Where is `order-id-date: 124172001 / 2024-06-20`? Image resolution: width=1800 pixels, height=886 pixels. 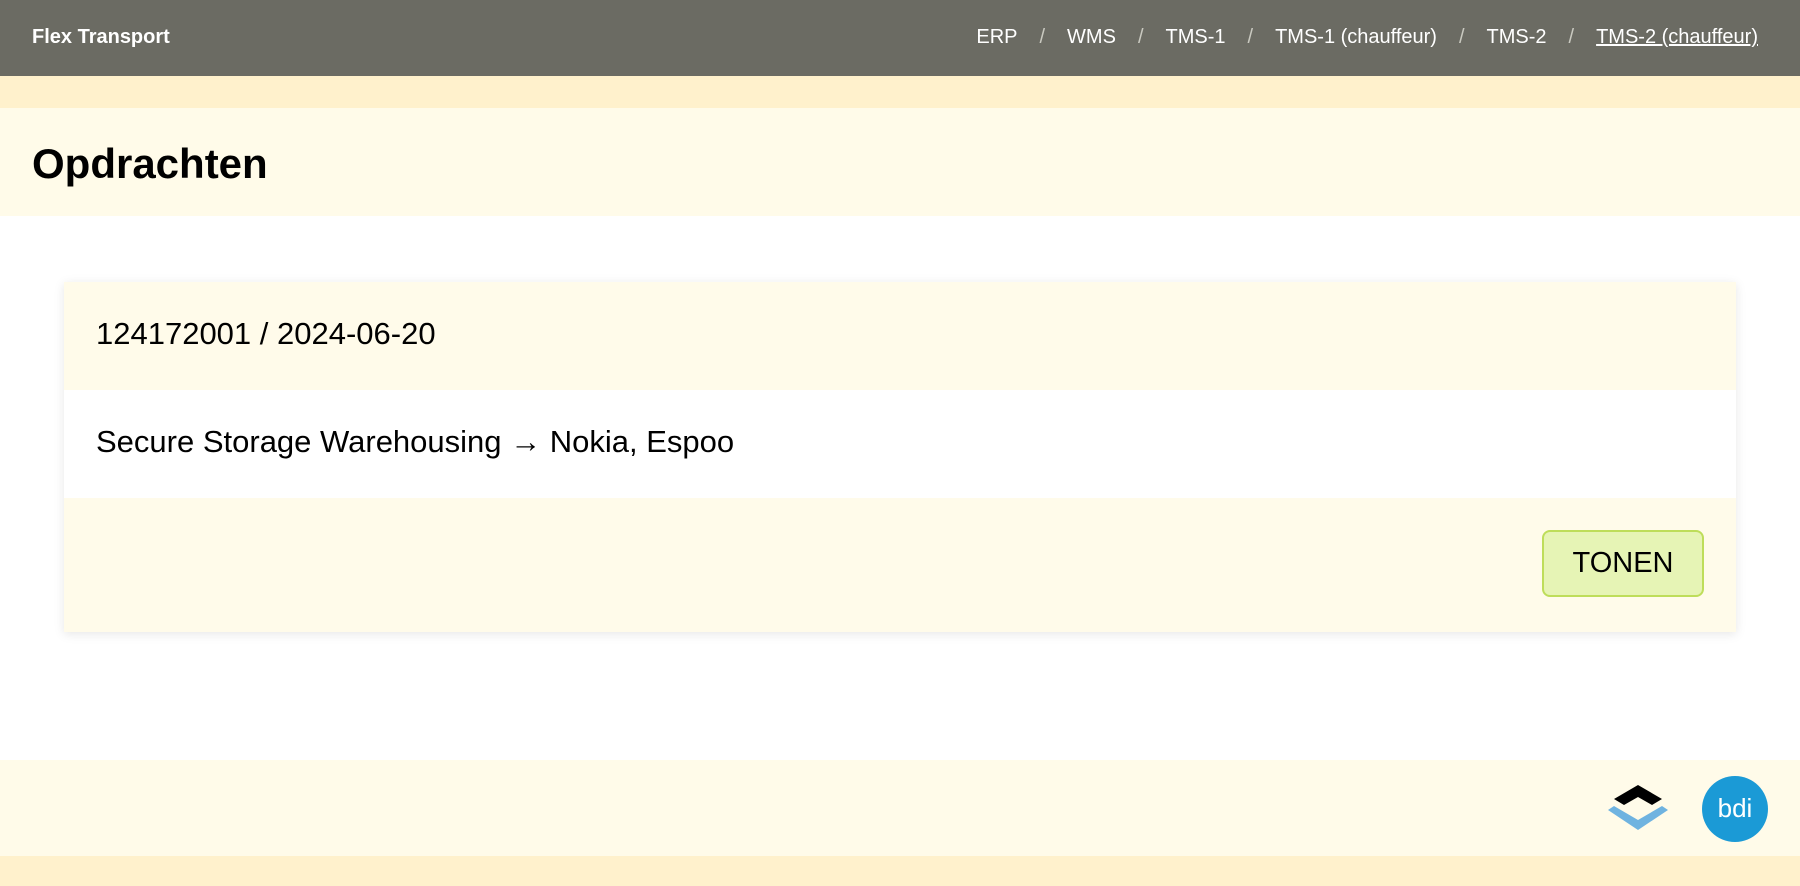 order-id-date: 124172001 / 2024-06-20 is located at coordinates (266, 333).